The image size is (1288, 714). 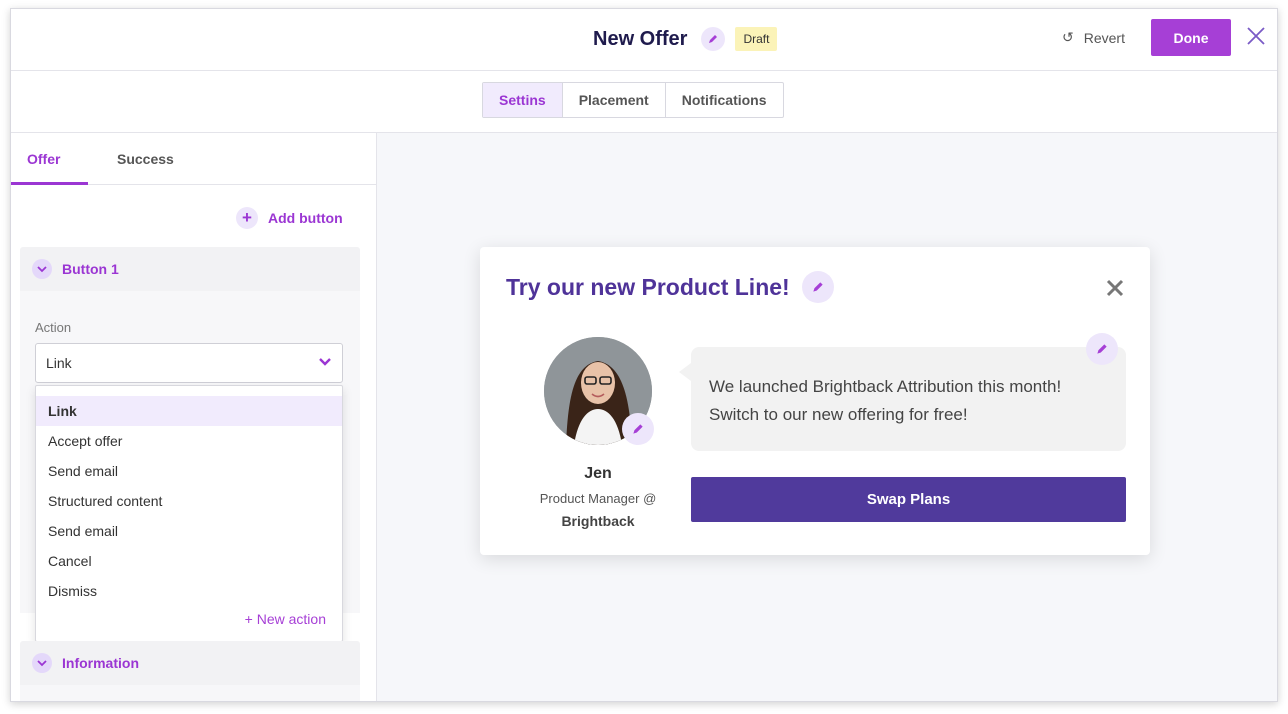 I want to click on add-button: + Add button, so click(x=289, y=218).